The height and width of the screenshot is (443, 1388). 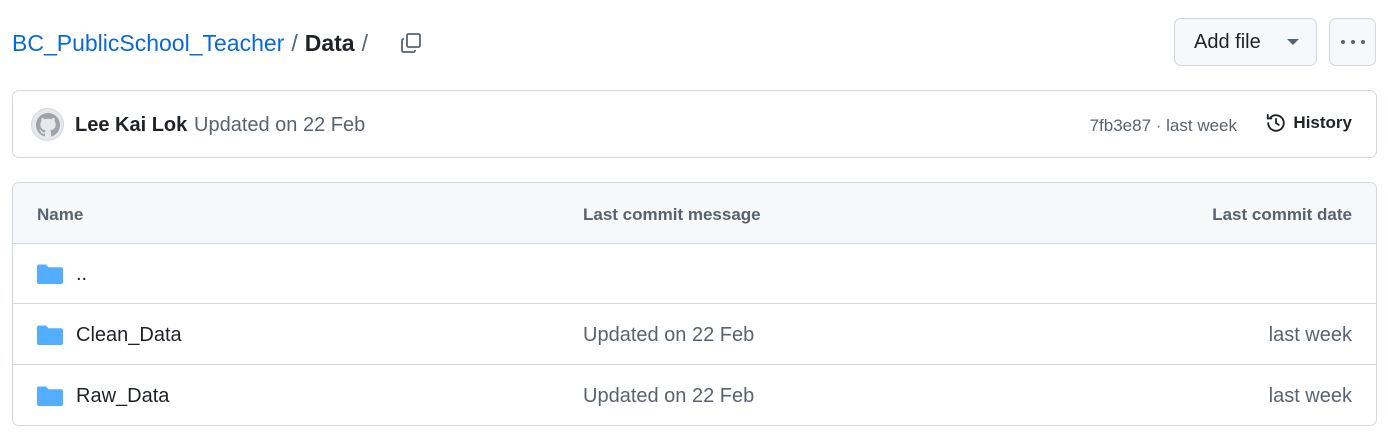 I want to click on table-row: Clean_Data Updated on 22 Feb last week, so click(x=694, y=335).